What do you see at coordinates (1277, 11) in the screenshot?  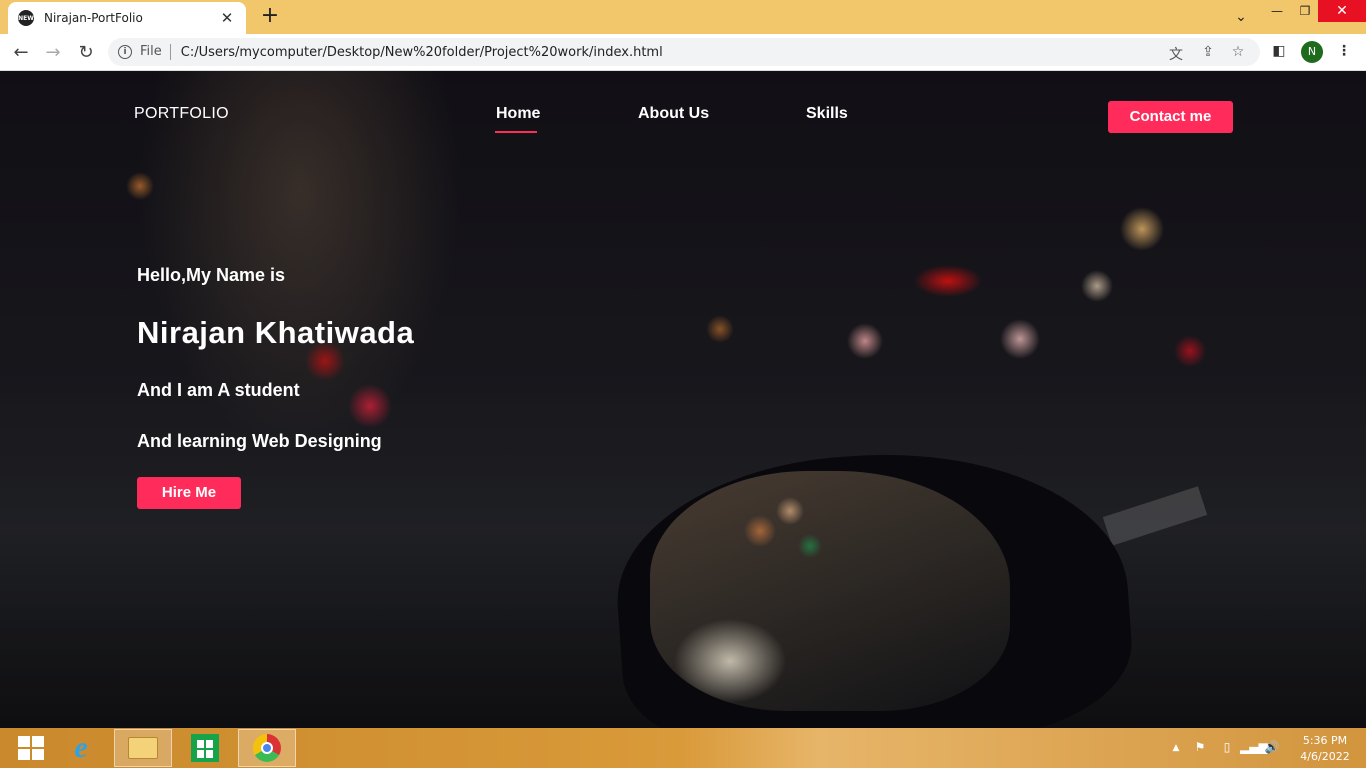 I see `minimize-icon: —` at bounding box center [1277, 11].